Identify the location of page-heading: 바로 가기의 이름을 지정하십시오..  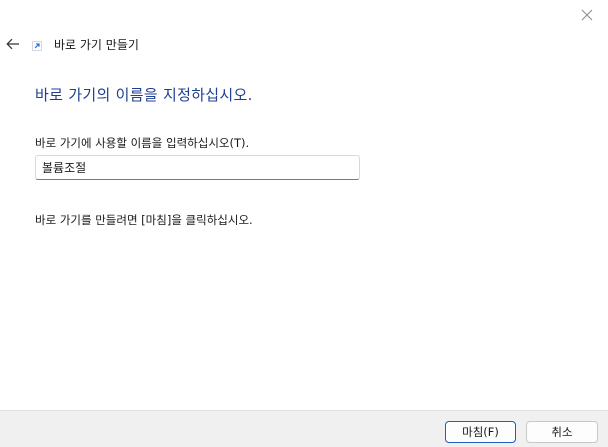
(144, 95).